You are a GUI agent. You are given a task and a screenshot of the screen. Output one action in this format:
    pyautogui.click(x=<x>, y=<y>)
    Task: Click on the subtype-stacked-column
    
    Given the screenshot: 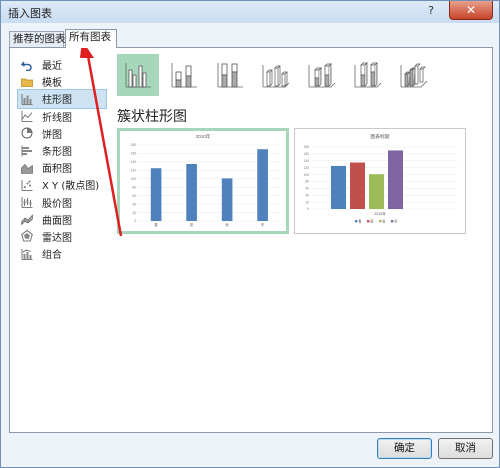 What is the action you would take?
    pyautogui.click(x=184, y=75)
    